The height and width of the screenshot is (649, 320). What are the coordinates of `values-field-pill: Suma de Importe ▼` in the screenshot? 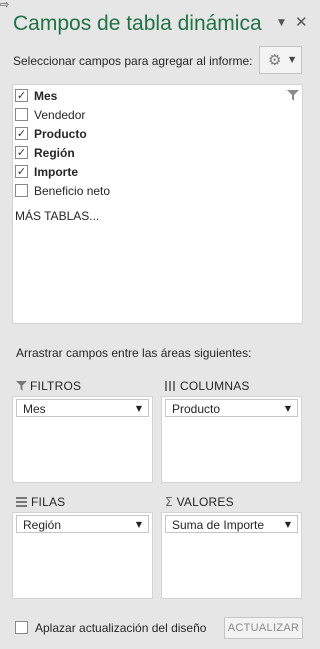 It's located at (231, 524).